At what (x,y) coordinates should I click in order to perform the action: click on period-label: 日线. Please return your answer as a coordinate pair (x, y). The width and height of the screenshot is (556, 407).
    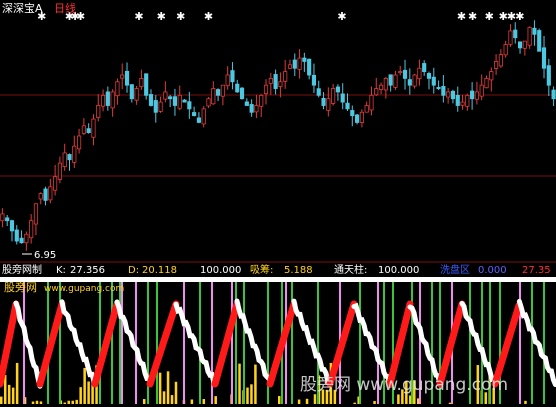
    Looking at the image, I should click on (65, 8).